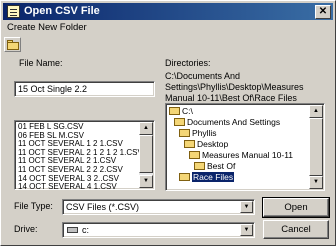  Describe the element at coordinates (181, 111) in the screenshot. I see `directory-item: C:\` at that location.